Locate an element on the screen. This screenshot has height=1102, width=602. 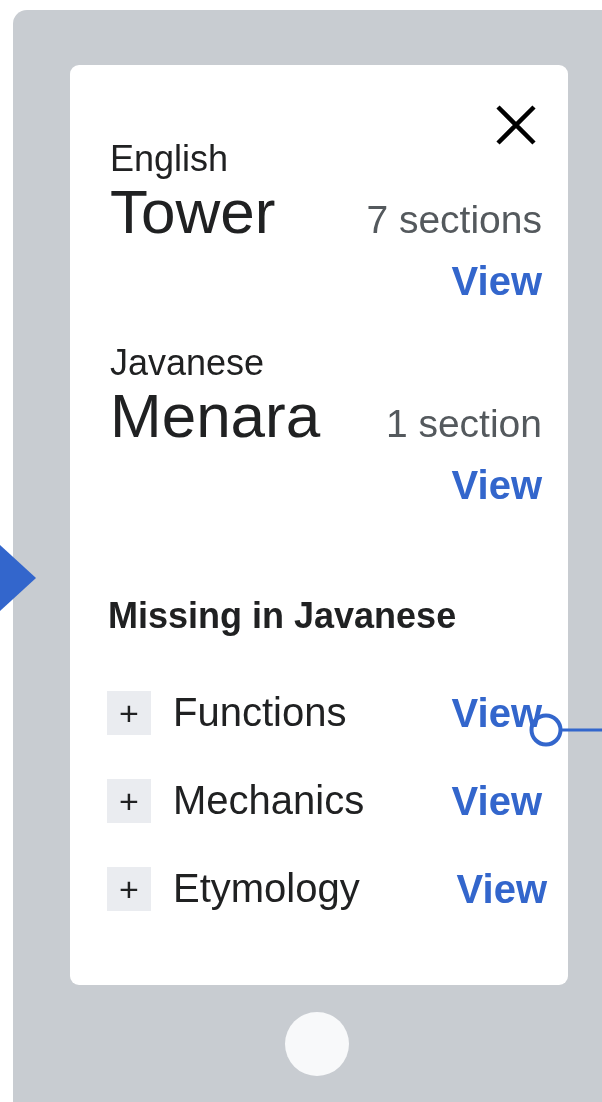
article-title: Menara is located at coordinates (215, 416).